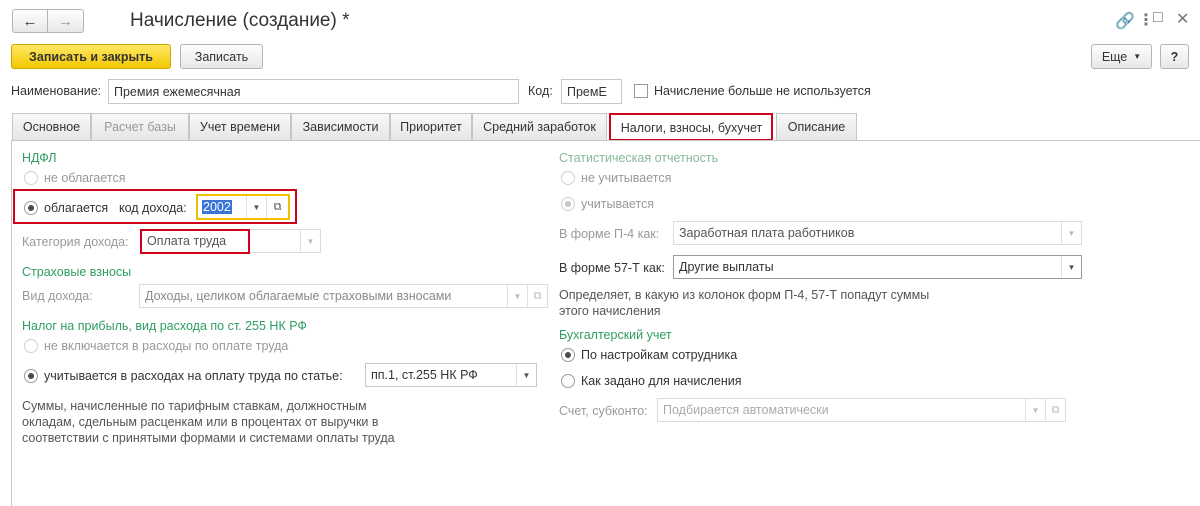 The image size is (1200, 506). I want to click on save-and-close-button: Записать и закрыть, so click(91, 56).